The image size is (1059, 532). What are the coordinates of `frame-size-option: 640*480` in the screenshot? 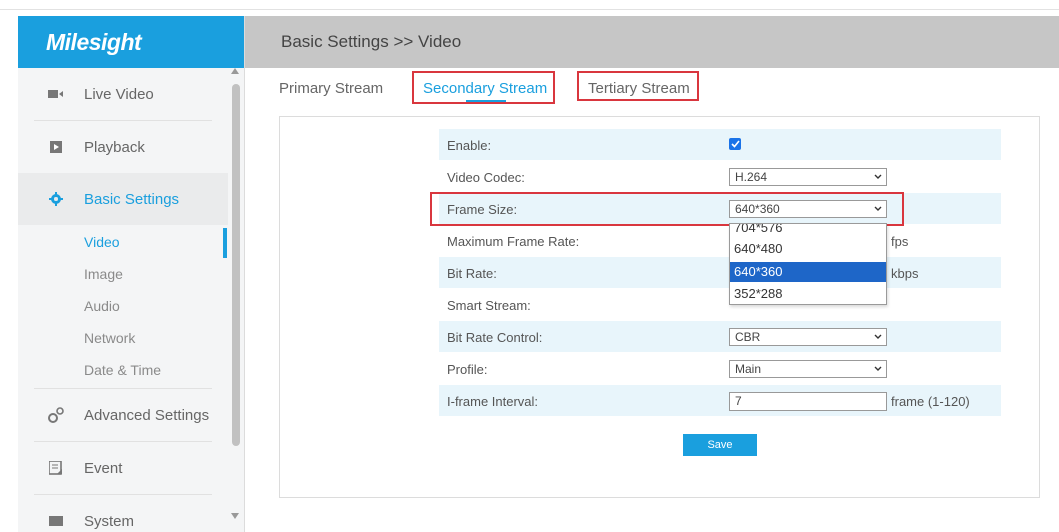 It's located at (808, 249).